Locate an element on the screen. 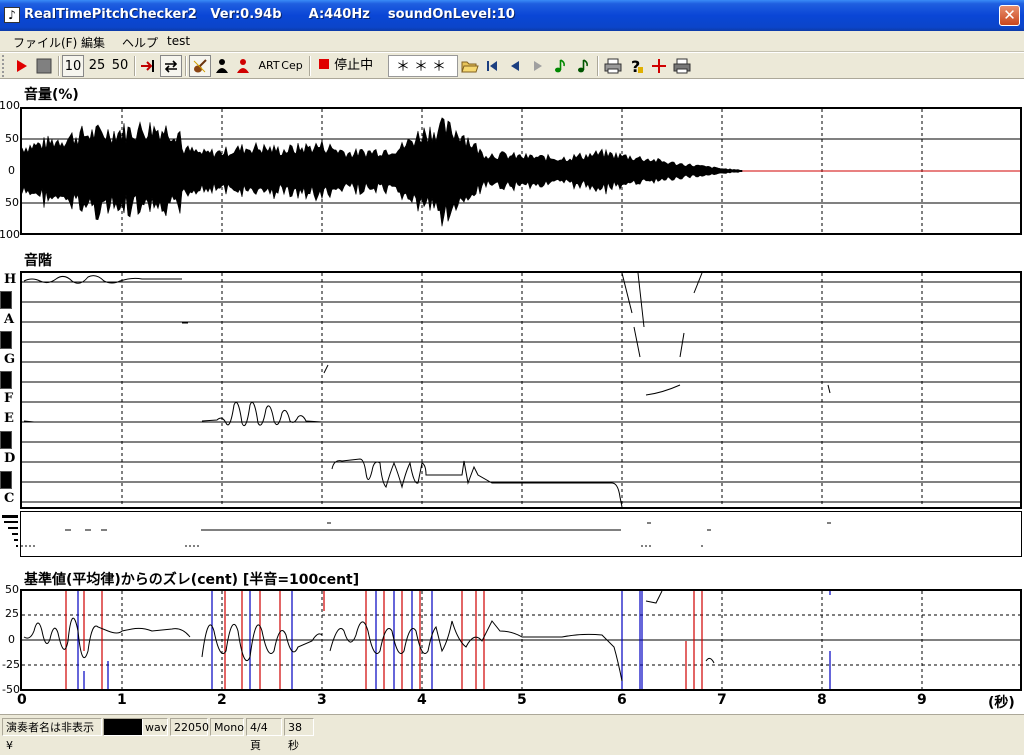 The height and width of the screenshot is (755, 1024). folder-open-icon is located at coordinates (470, 67).